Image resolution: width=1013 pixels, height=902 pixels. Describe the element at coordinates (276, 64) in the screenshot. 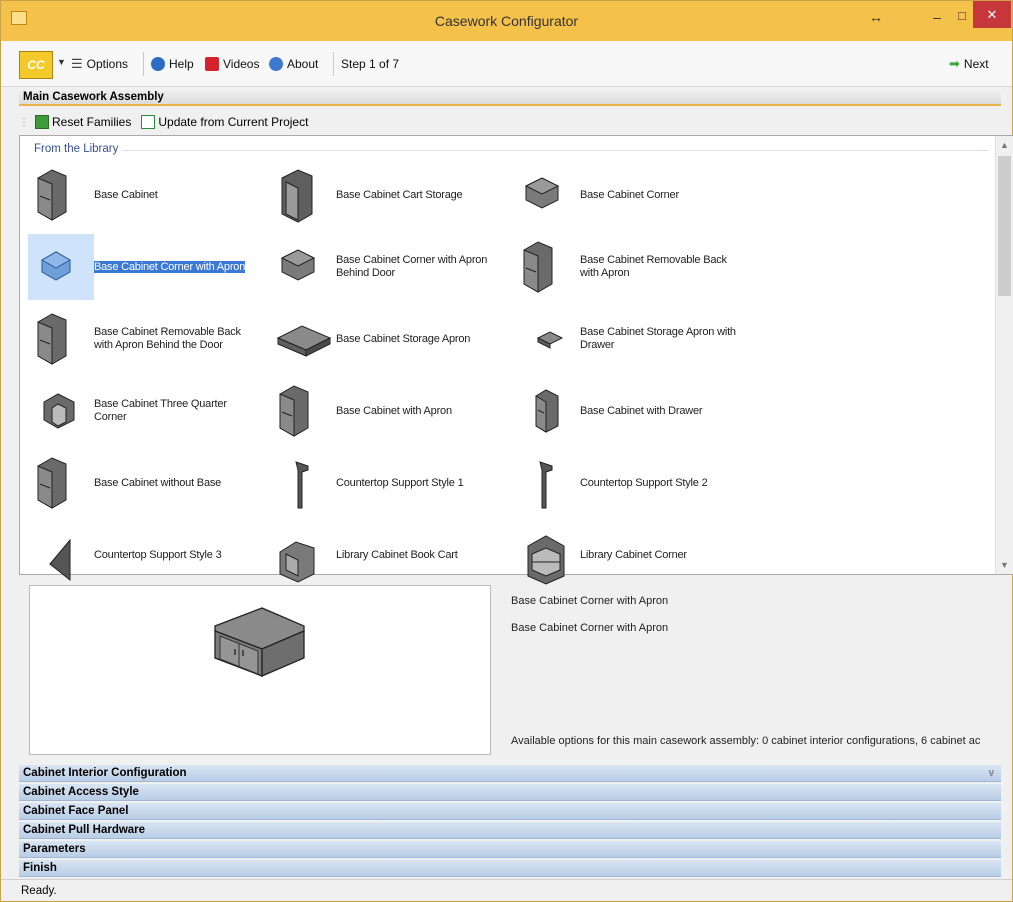

I see `info-icon` at that location.